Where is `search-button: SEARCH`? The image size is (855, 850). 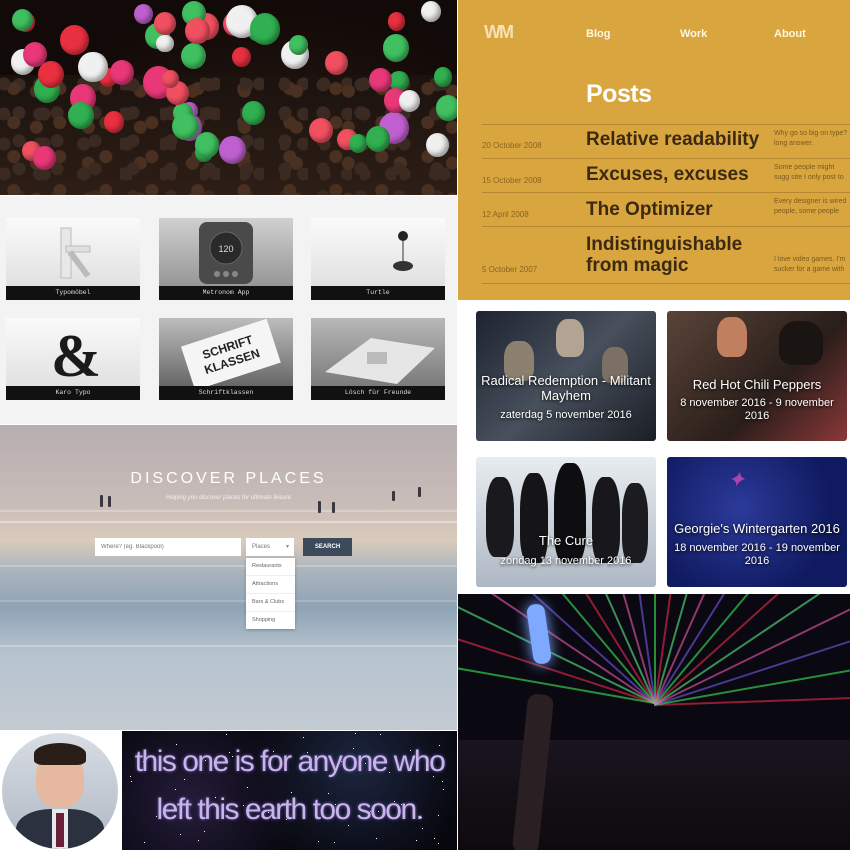
search-button: SEARCH is located at coordinates (327, 547).